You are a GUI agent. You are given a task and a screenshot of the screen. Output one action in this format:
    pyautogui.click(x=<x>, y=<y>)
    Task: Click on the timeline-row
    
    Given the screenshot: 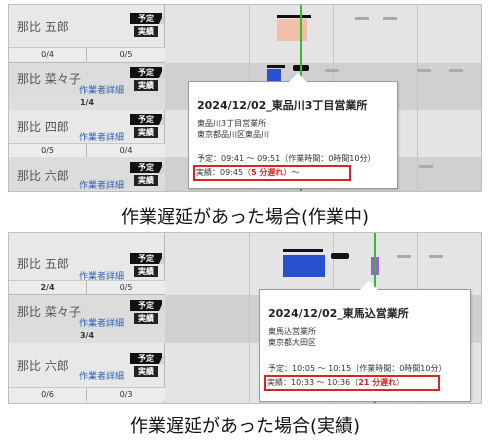 What is the action you would take?
    pyautogui.click(x=323, y=34)
    